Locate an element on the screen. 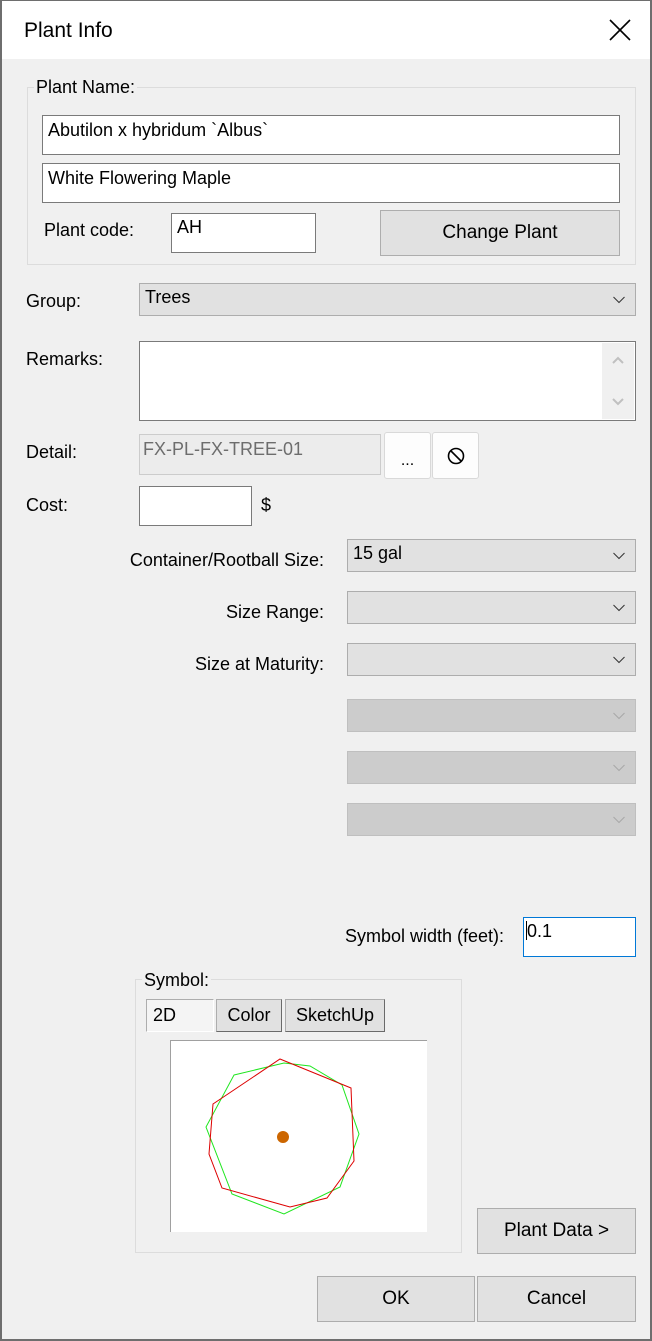 The width and height of the screenshot is (652, 1341). plant-name-legend: Plant Name: is located at coordinates (86, 87).